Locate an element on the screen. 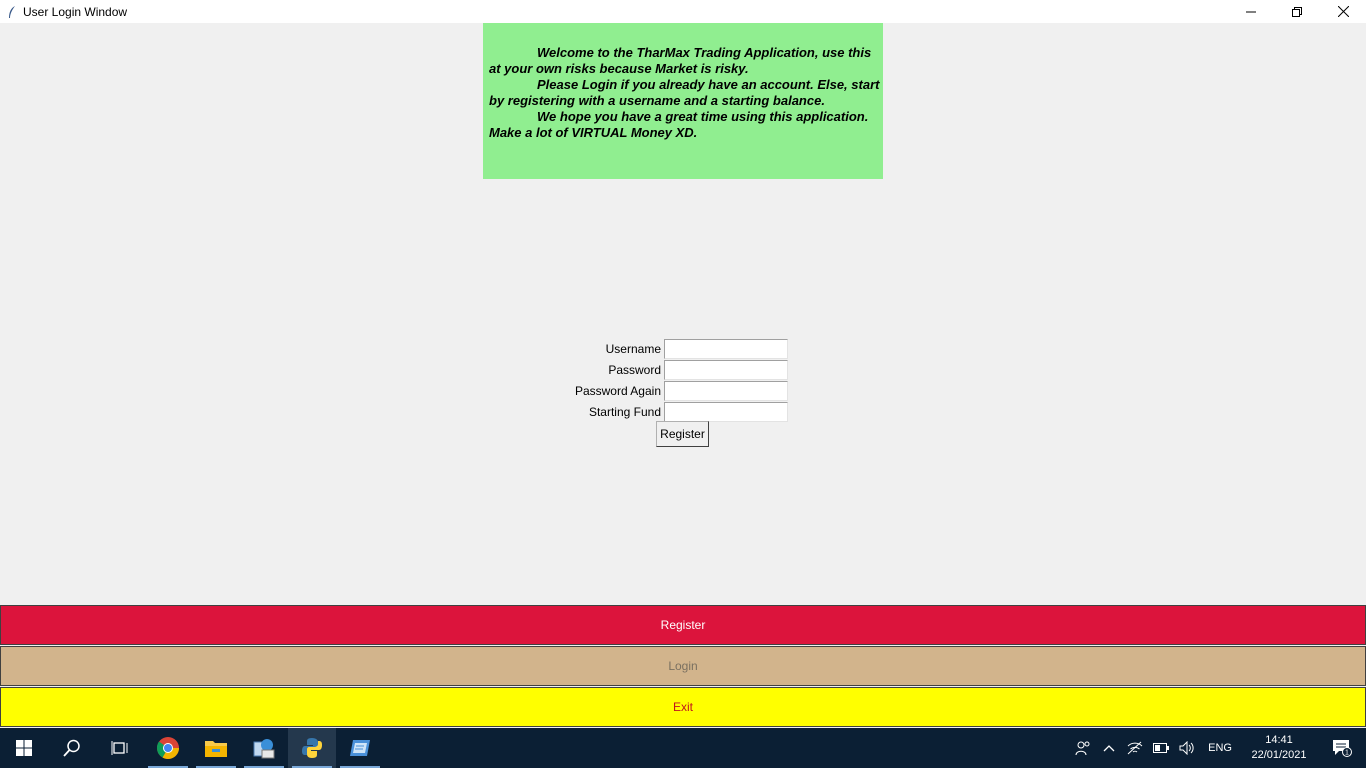 This screenshot has width=1366, height=768. people-icon is located at coordinates (1082, 748).